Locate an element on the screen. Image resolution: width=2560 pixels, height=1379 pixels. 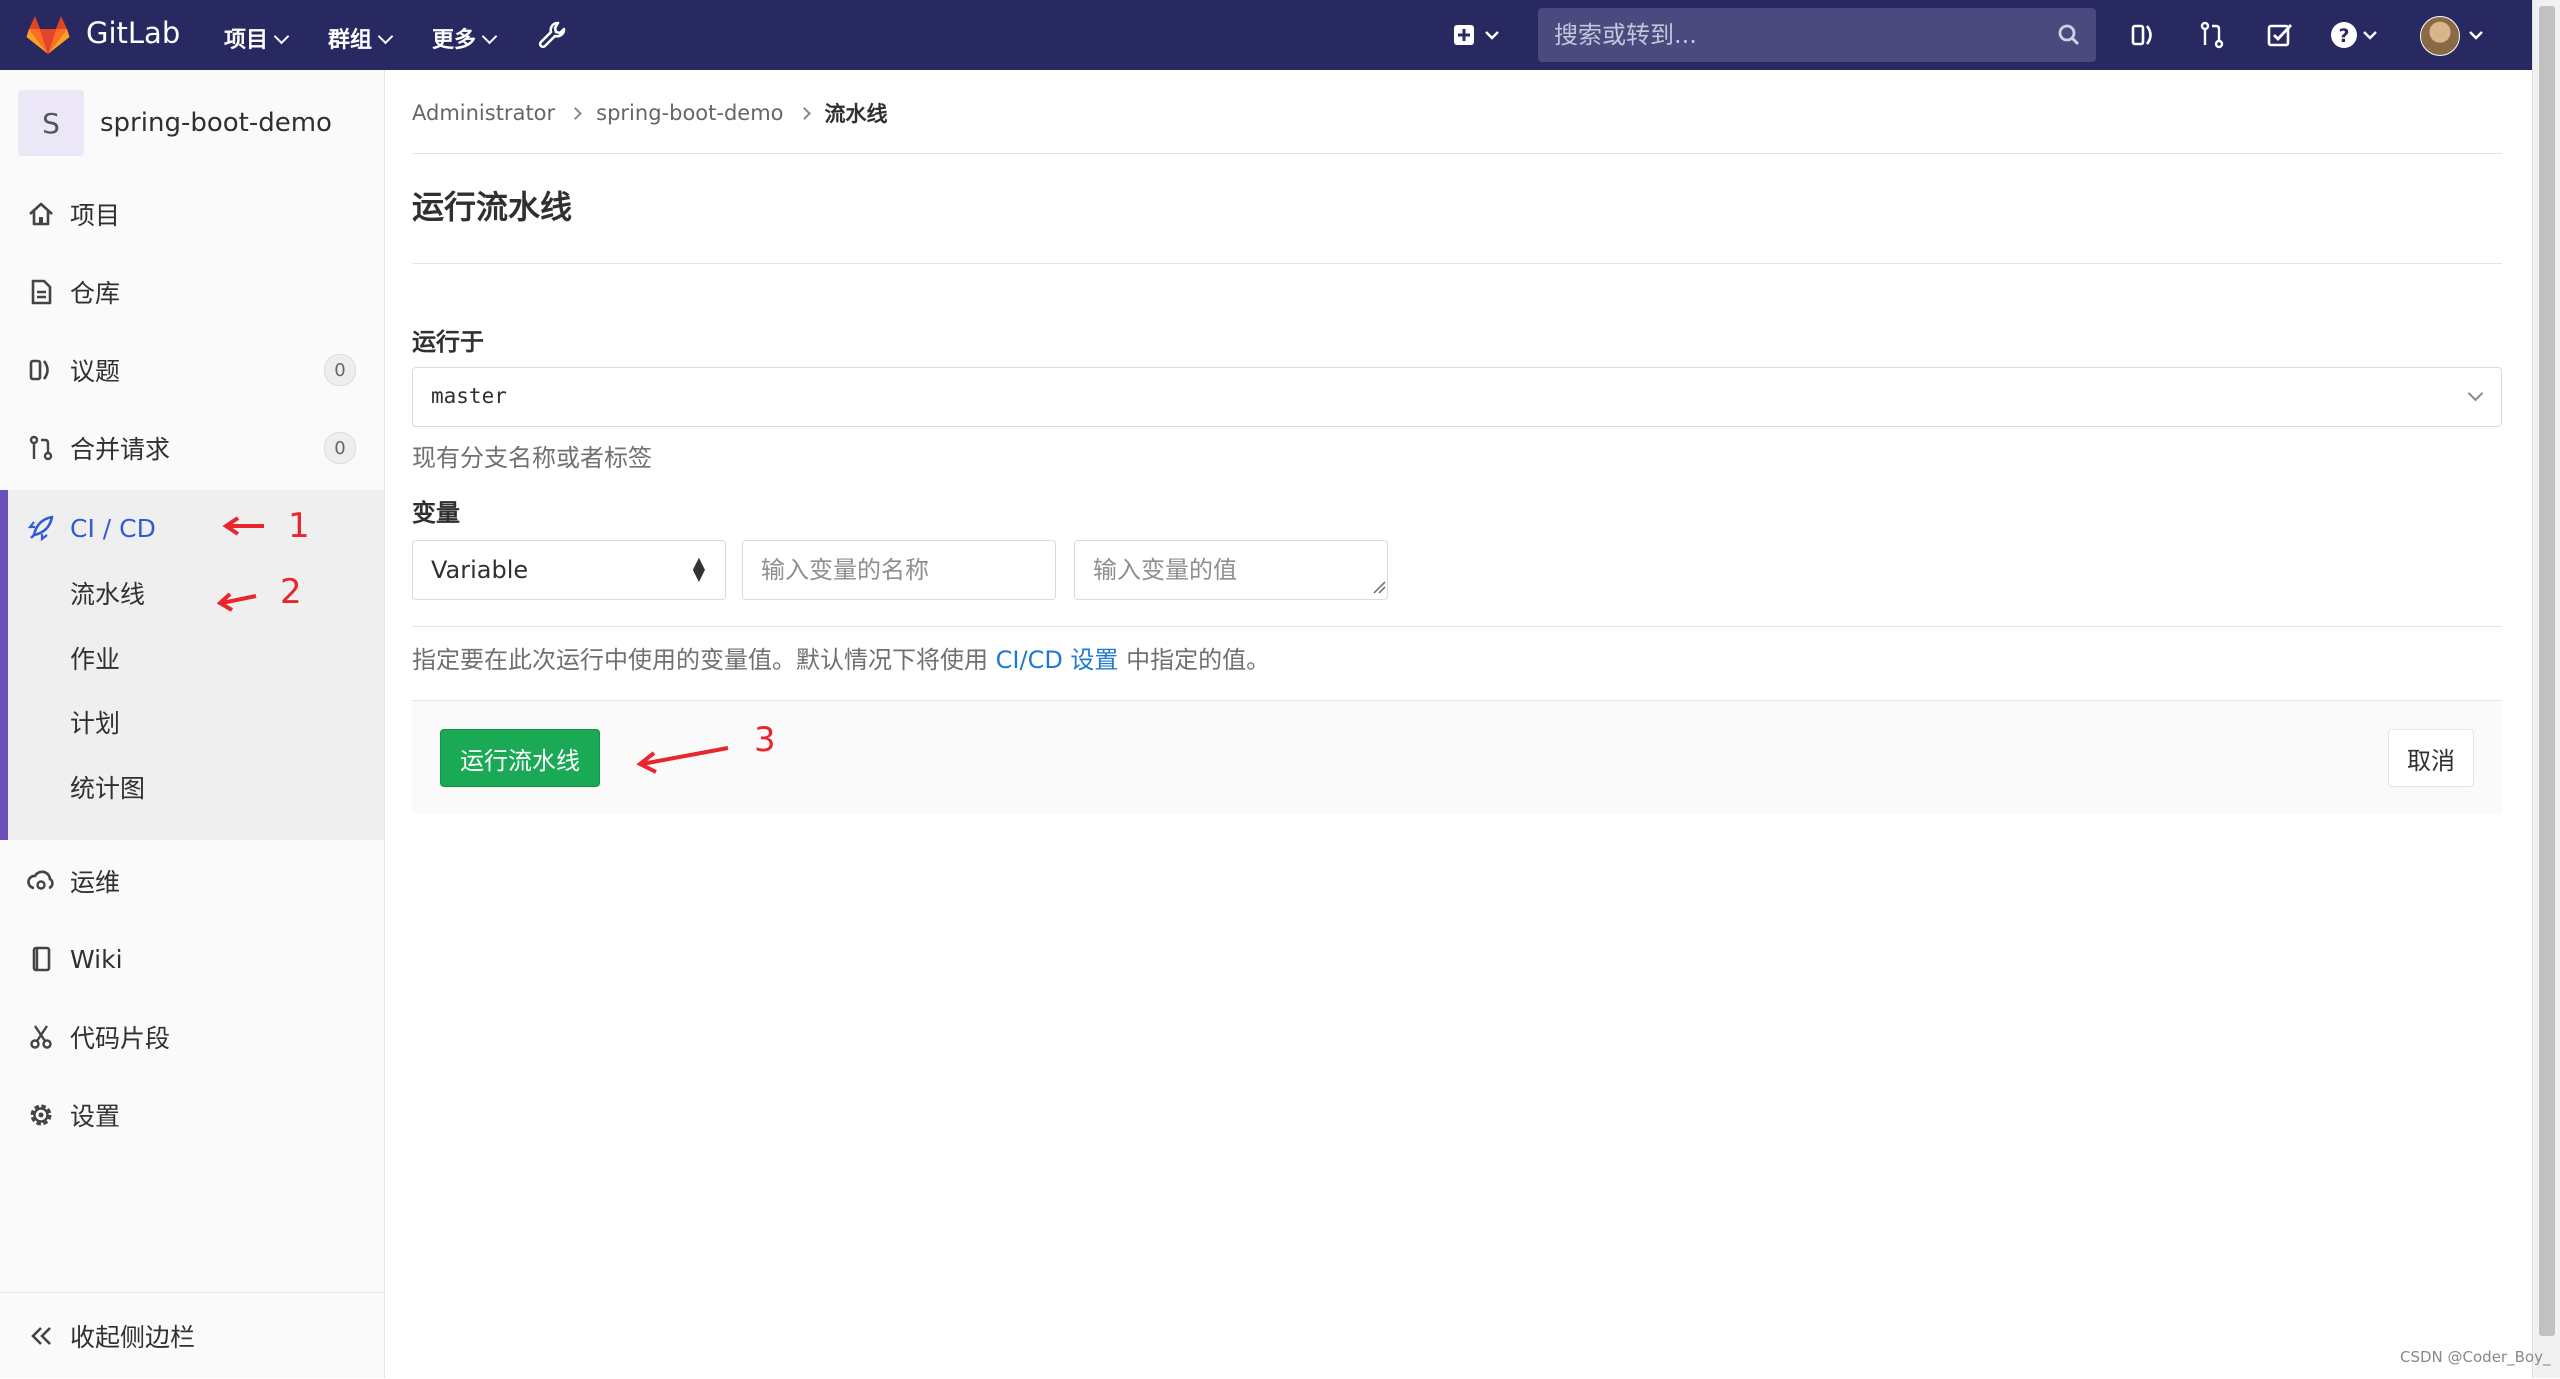
sidebar-item-label: 运维 is located at coordinates (95, 882).